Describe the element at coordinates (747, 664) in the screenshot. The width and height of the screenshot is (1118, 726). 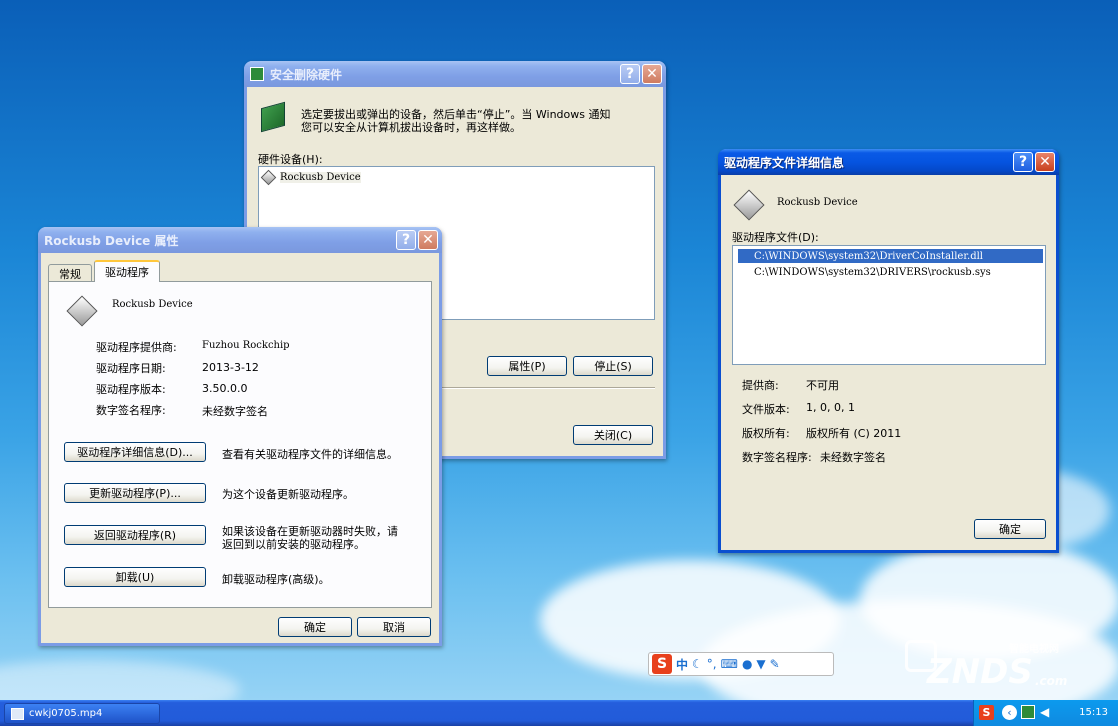
I see `user-icon: ●` at that location.